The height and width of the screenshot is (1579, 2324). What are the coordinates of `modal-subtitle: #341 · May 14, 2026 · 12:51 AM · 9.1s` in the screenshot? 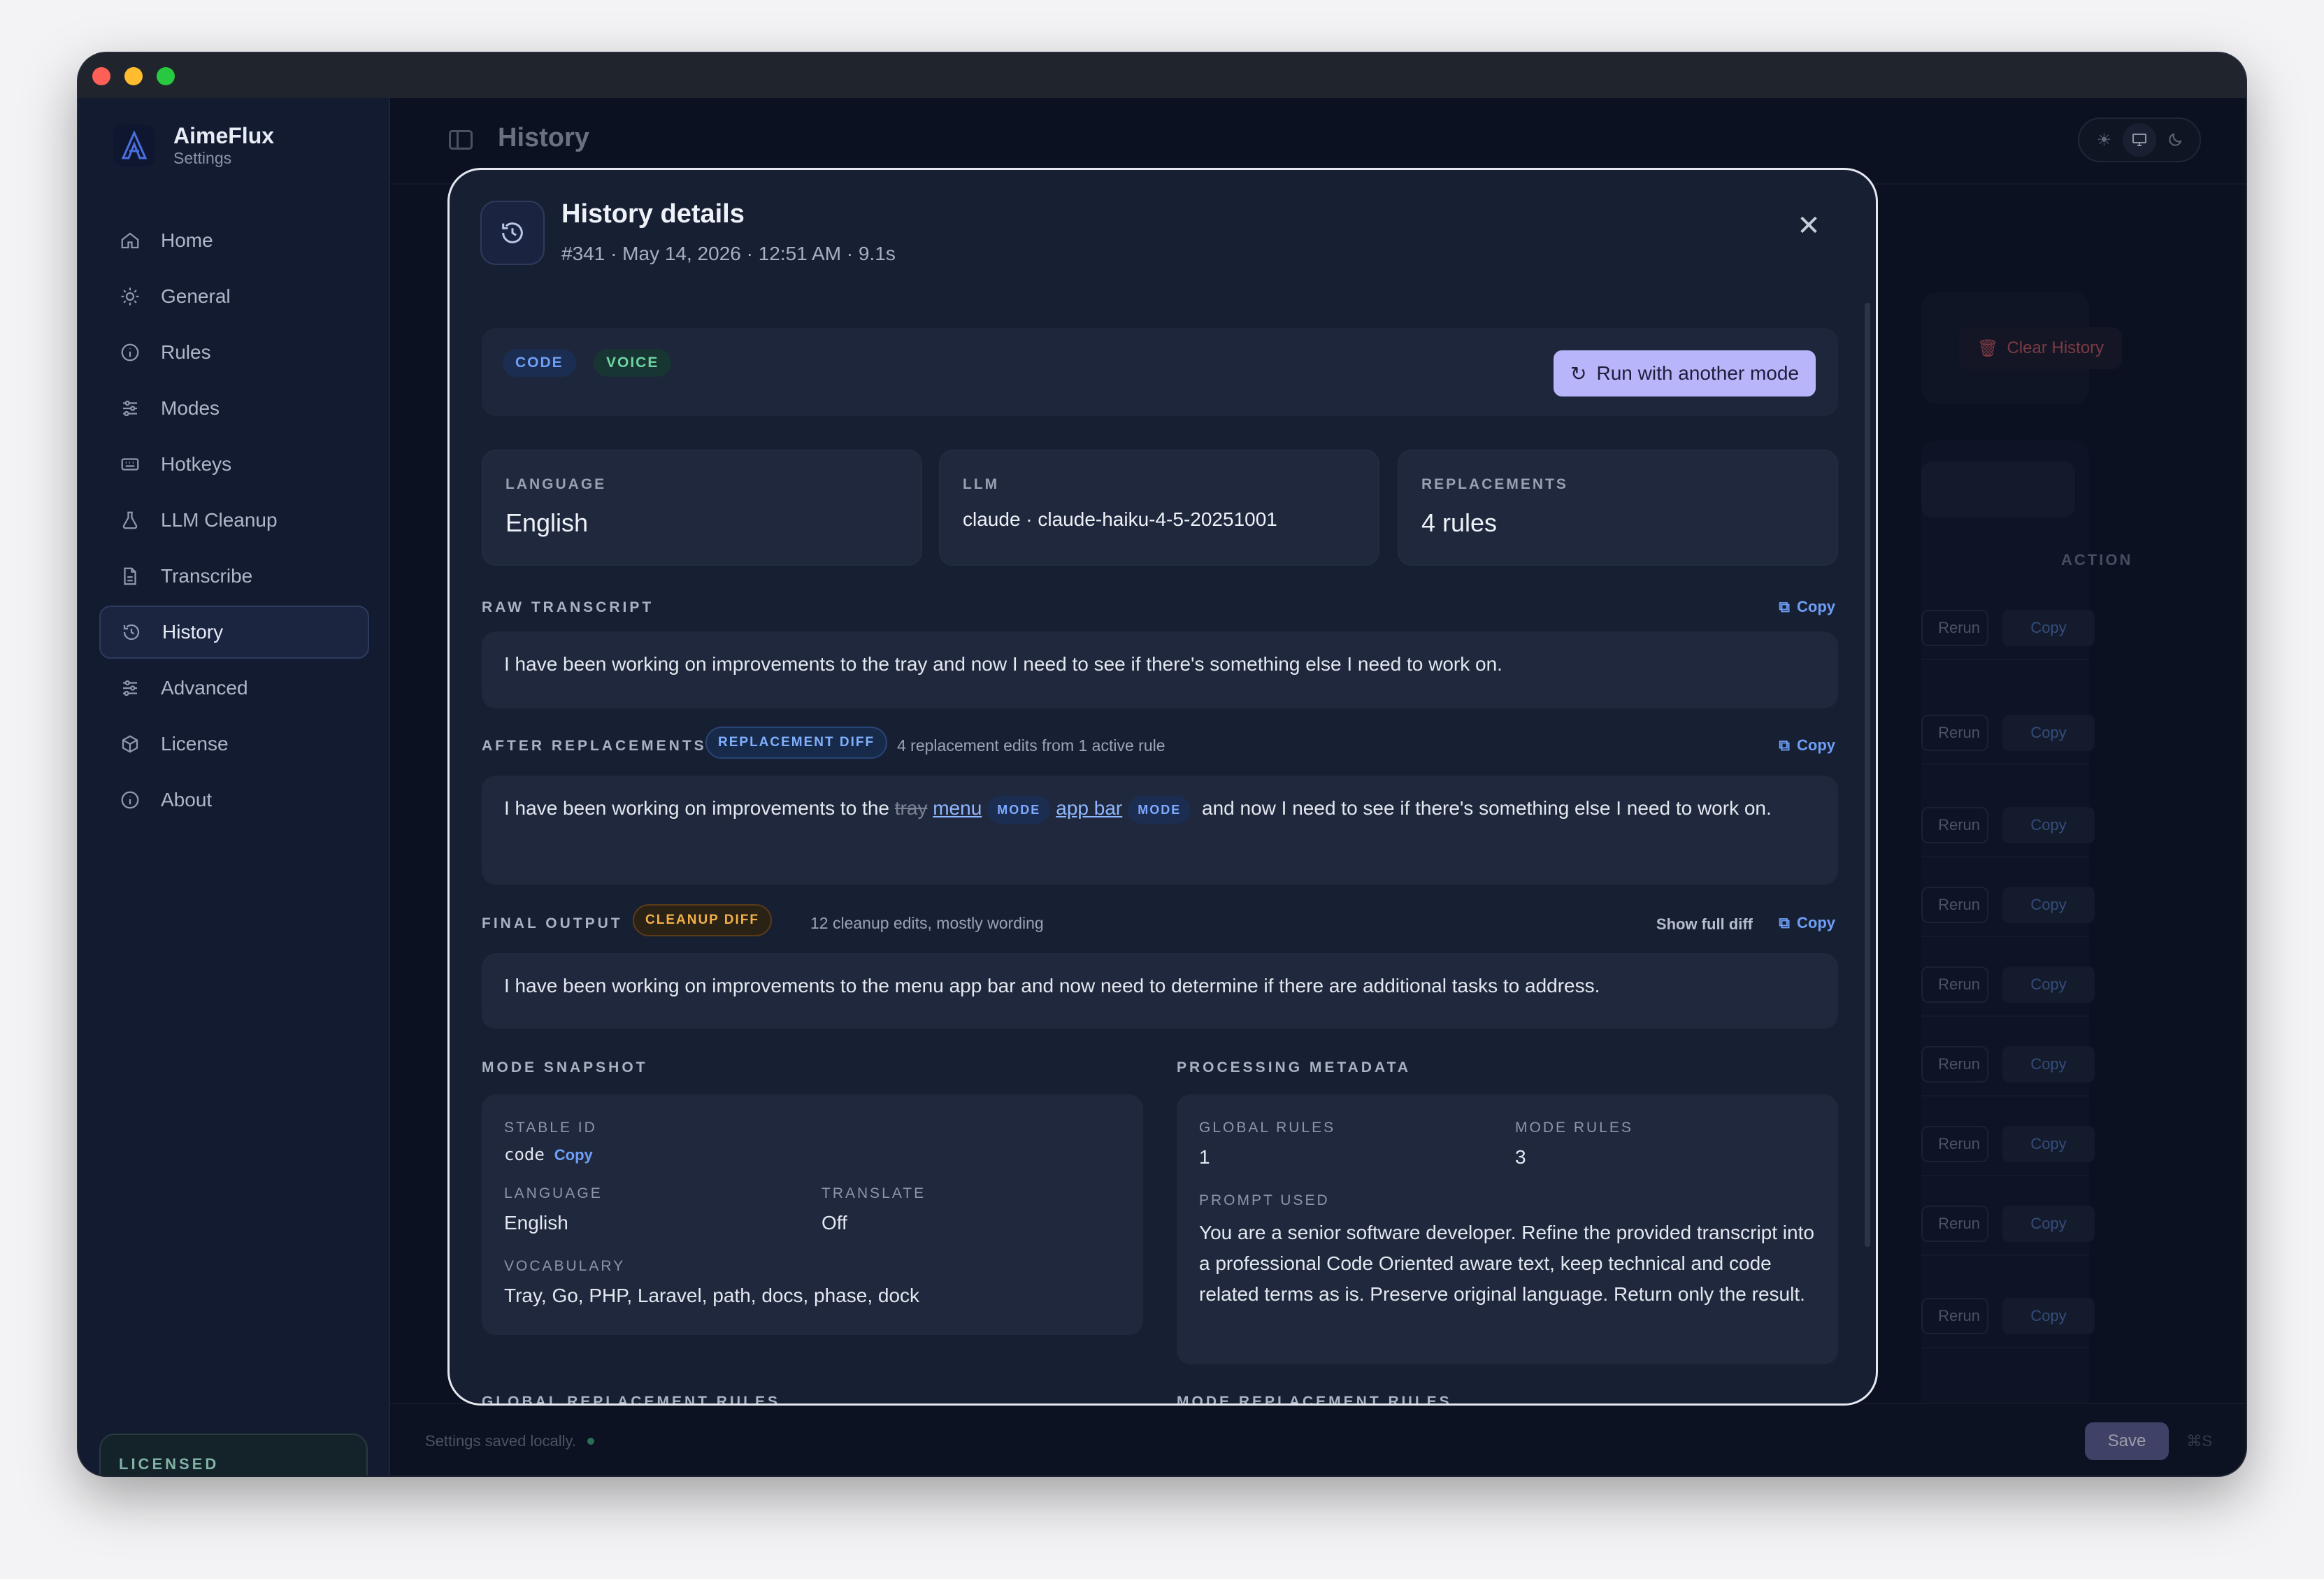 It's located at (728, 253).